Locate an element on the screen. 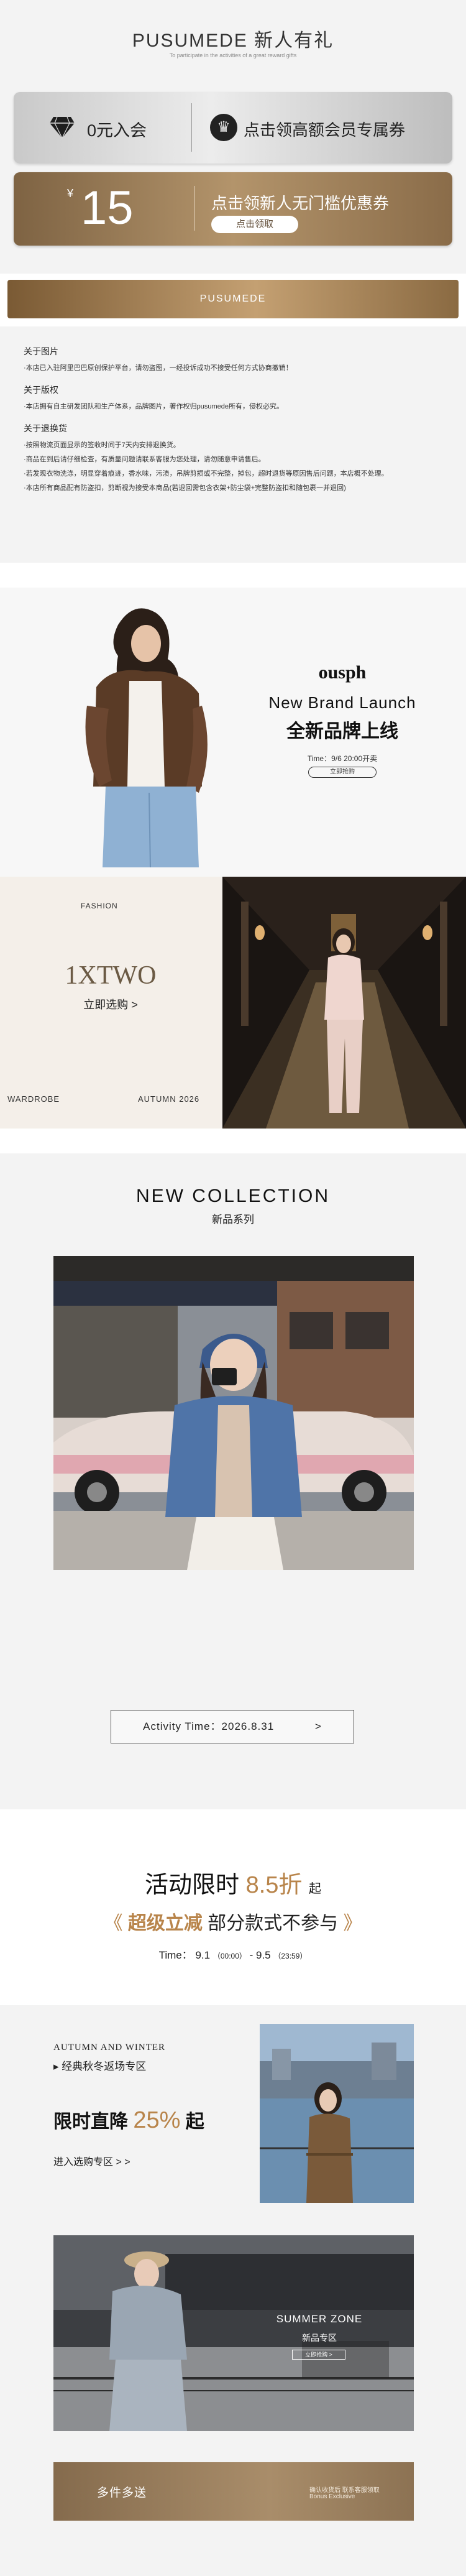  sale-time: Time： 9.1 （00:00） - 9.5 （23:59） is located at coordinates (233, 1954).